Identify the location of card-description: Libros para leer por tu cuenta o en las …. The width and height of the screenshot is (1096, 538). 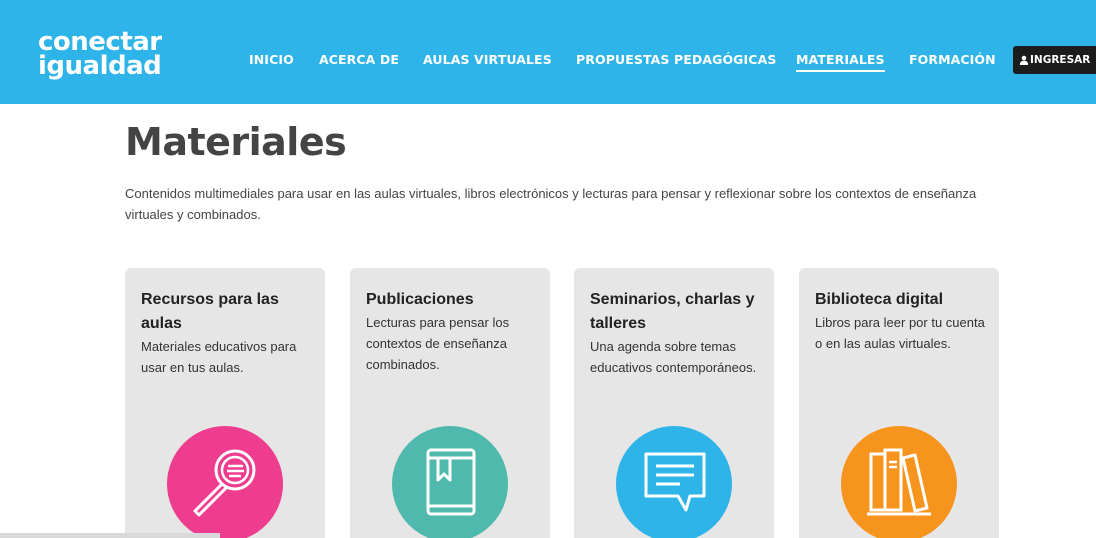
(900, 333).